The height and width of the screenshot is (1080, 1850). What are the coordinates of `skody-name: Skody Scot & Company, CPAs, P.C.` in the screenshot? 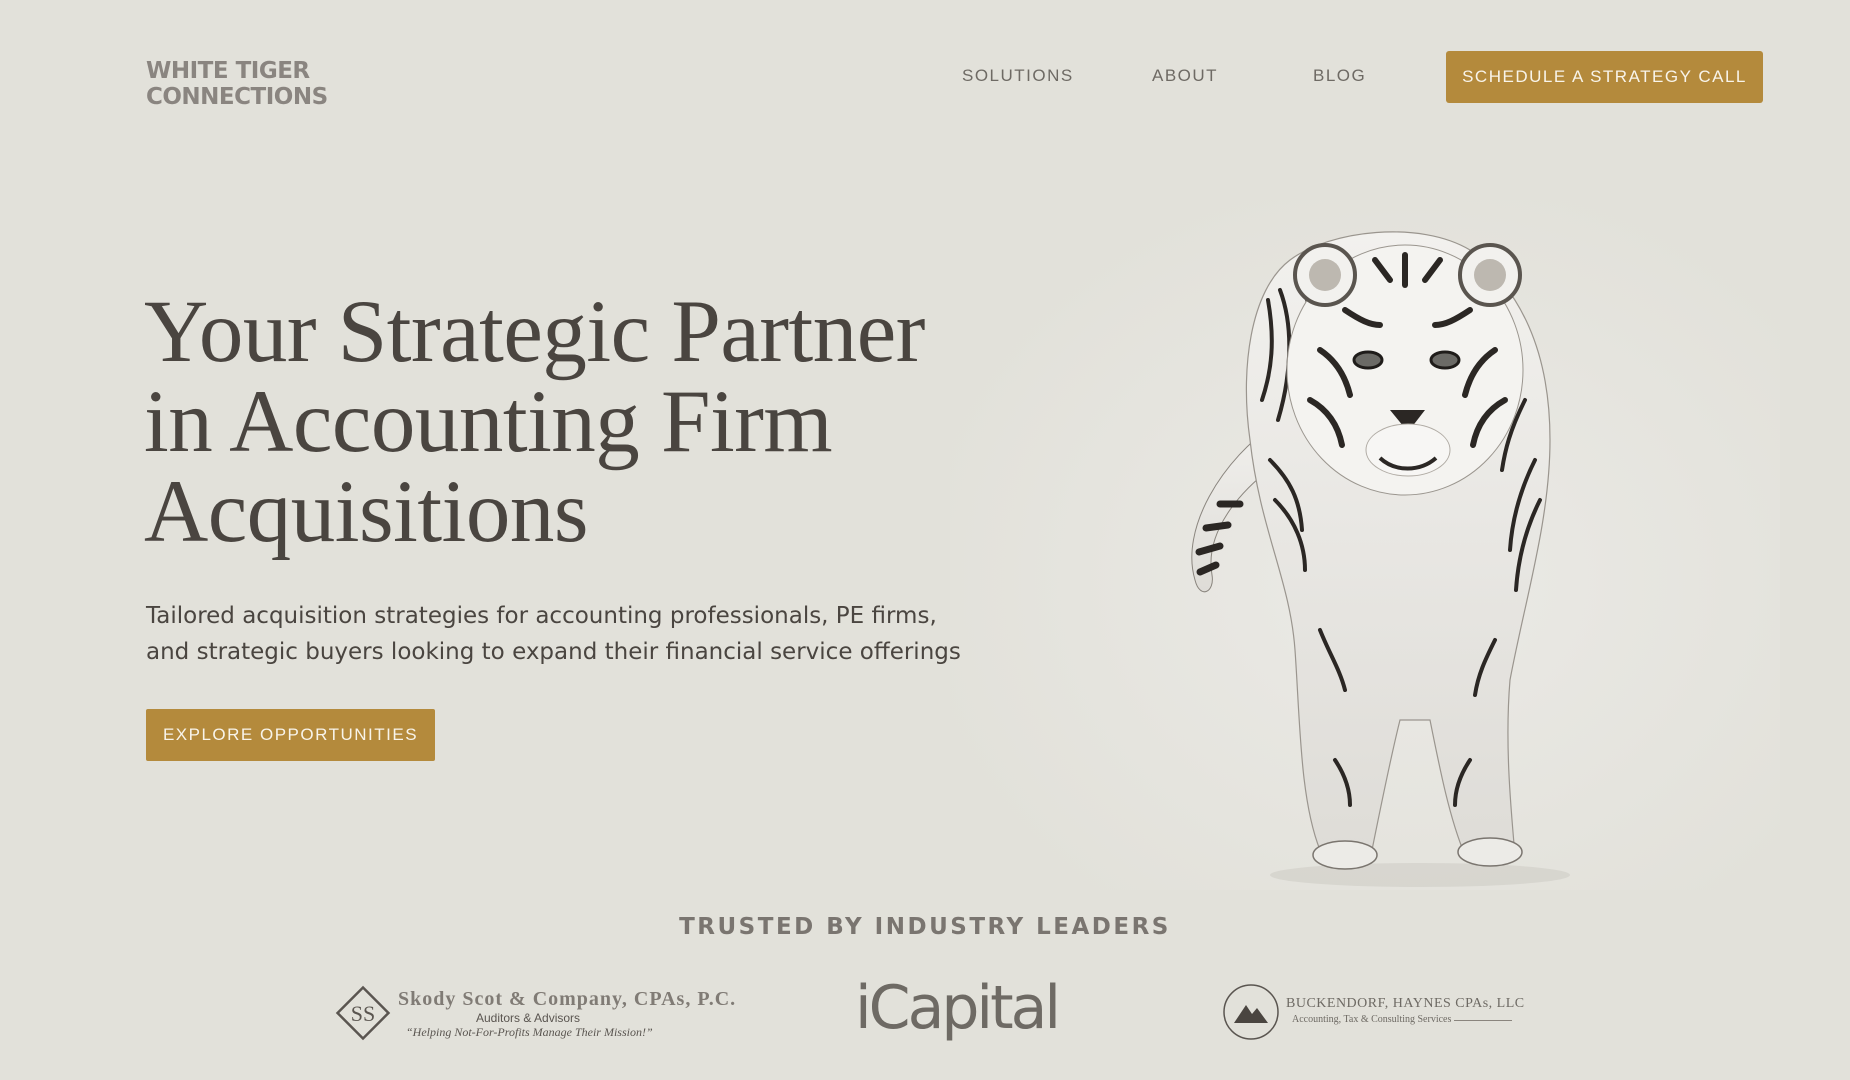 It's located at (567, 999).